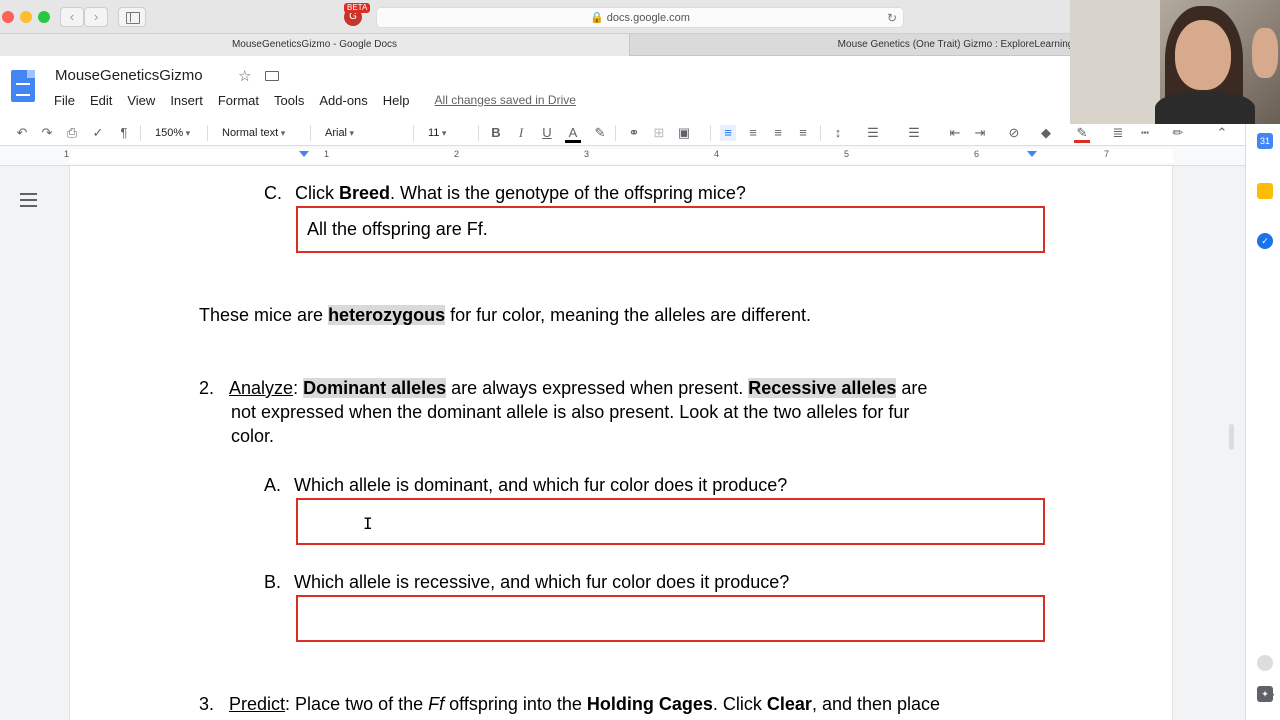  What do you see at coordinates (72, 133) in the screenshot?
I see `print-icon: ⎙` at bounding box center [72, 133].